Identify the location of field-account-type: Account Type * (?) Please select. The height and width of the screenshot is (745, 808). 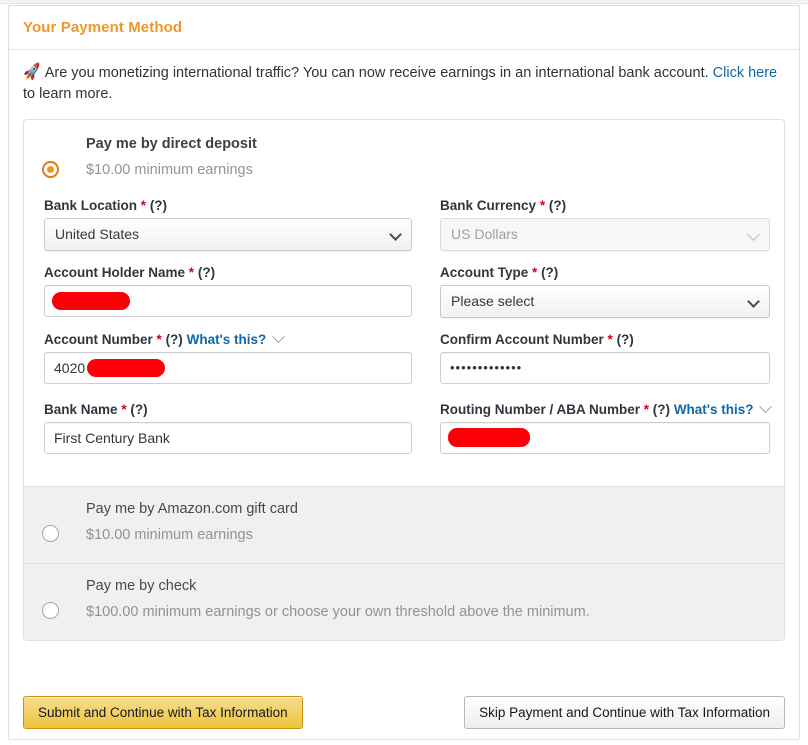
(605, 291).